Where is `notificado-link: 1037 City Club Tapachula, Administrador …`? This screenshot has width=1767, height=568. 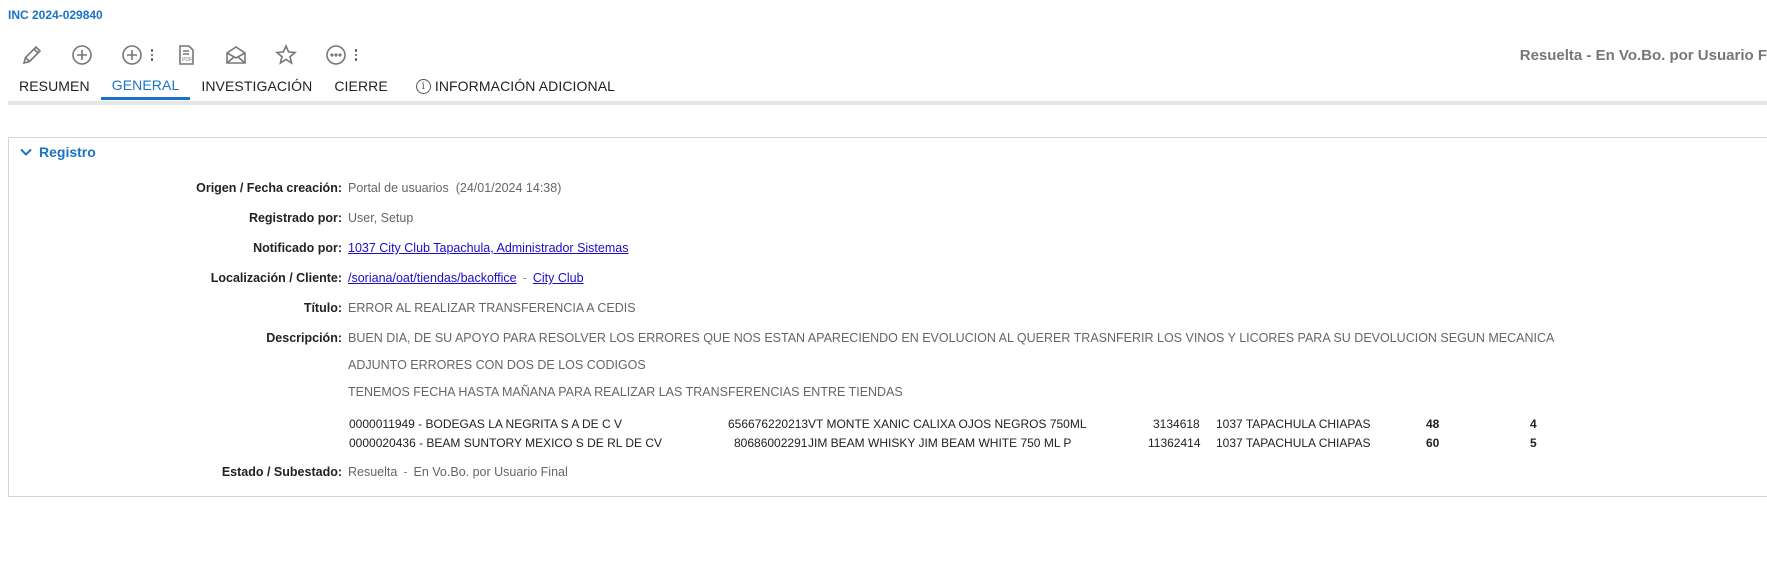 notificado-link: 1037 City Club Tapachula, Administrador … is located at coordinates (488, 248).